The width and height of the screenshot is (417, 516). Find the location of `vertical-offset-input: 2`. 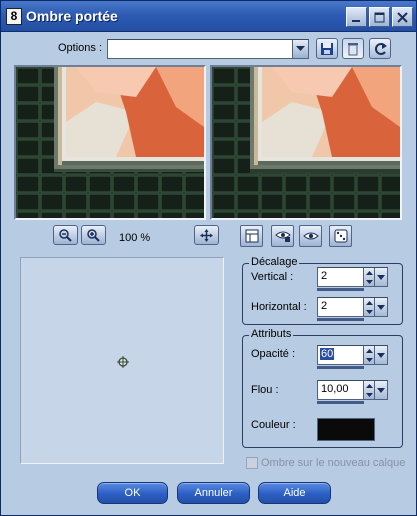

vertical-offset-input: 2 is located at coordinates (352, 277).